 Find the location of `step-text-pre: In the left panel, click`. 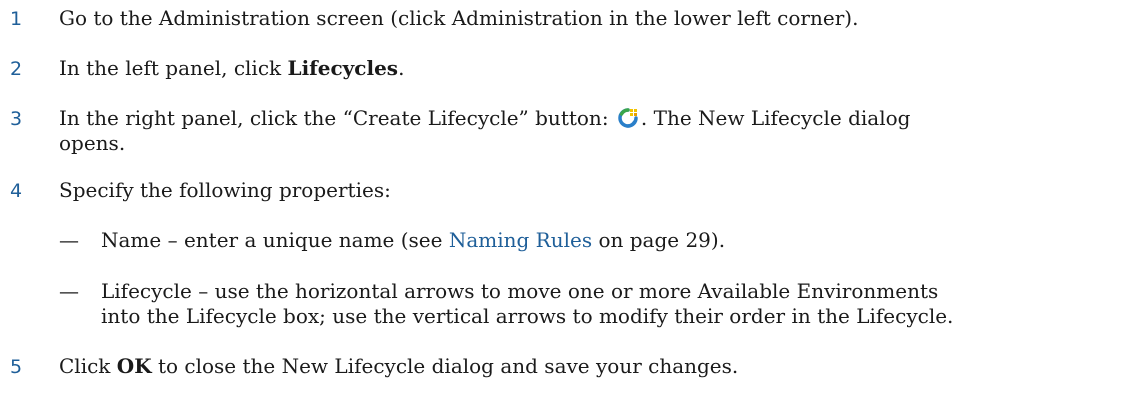

step-text-pre: In the left panel, click is located at coordinates (173, 68).